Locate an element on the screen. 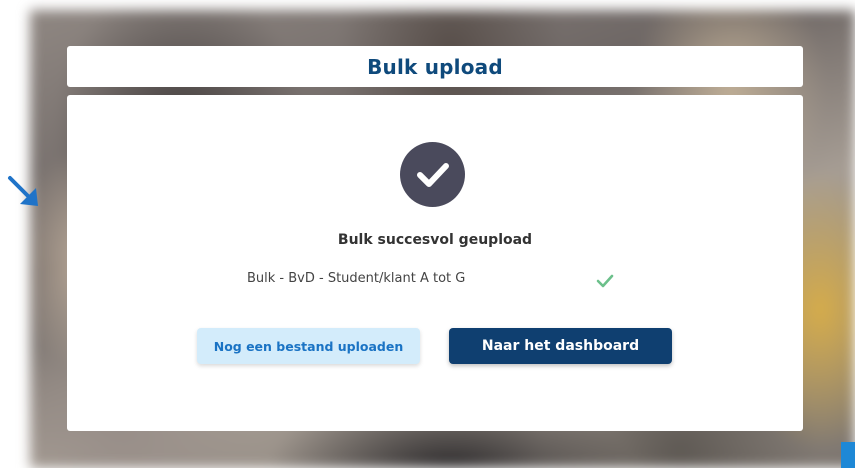 This screenshot has width=855, height=468. title-bar: Bulk upload is located at coordinates (435, 66).